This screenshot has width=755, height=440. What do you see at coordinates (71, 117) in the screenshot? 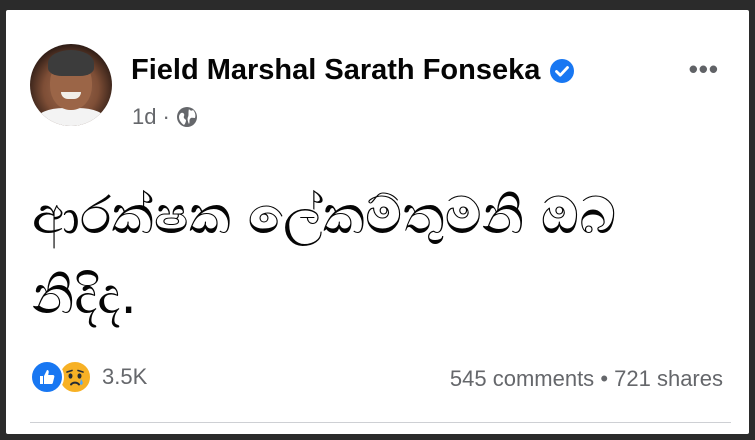
I see `avatar-shirt` at bounding box center [71, 117].